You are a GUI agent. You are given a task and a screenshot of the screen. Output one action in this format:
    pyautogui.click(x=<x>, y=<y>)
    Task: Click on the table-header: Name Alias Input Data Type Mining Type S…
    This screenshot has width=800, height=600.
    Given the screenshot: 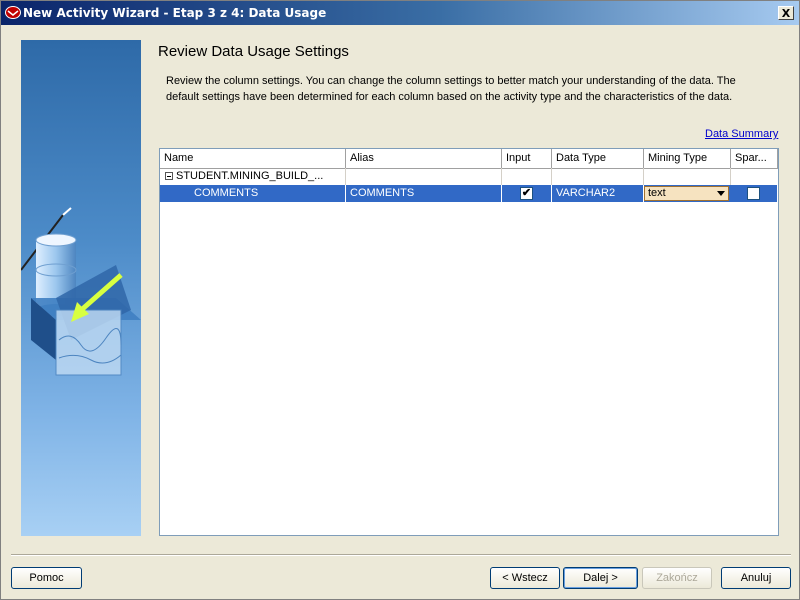 What is the action you would take?
    pyautogui.click(x=469, y=159)
    